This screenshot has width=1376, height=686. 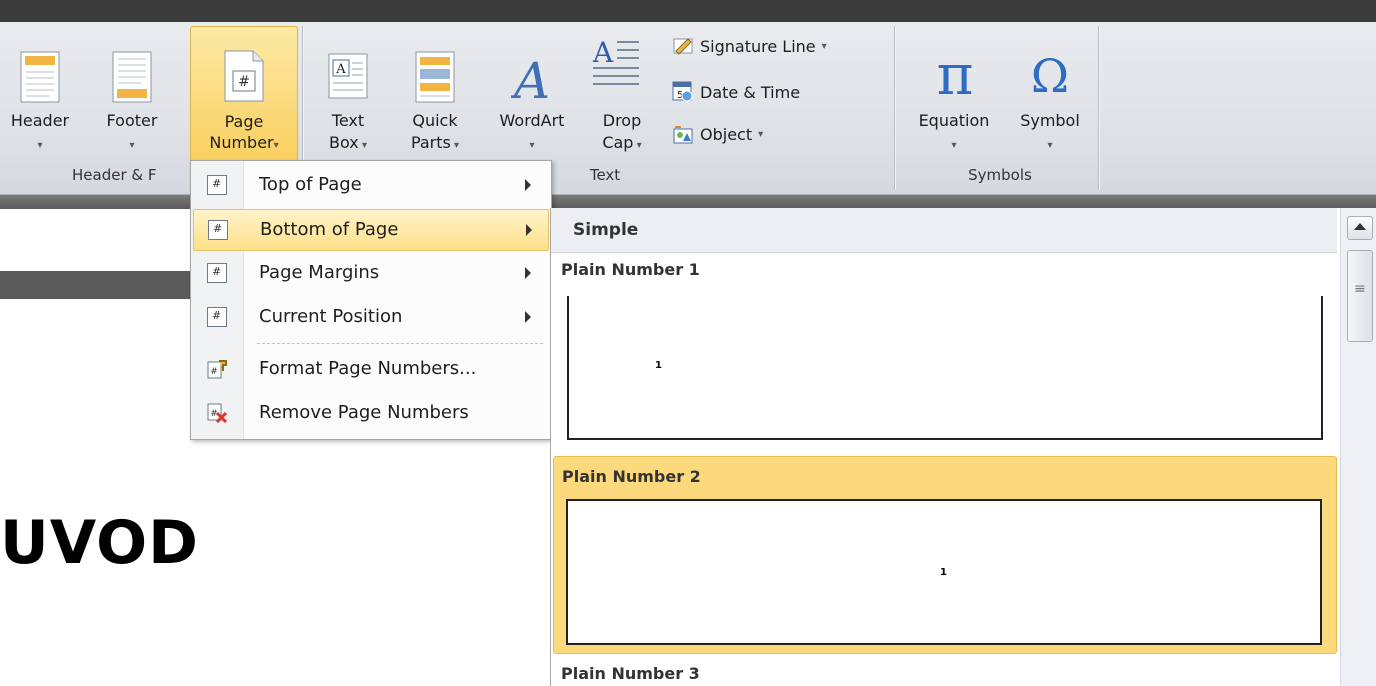 What do you see at coordinates (683, 46) in the screenshot?
I see `signature-line-icon` at bounding box center [683, 46].